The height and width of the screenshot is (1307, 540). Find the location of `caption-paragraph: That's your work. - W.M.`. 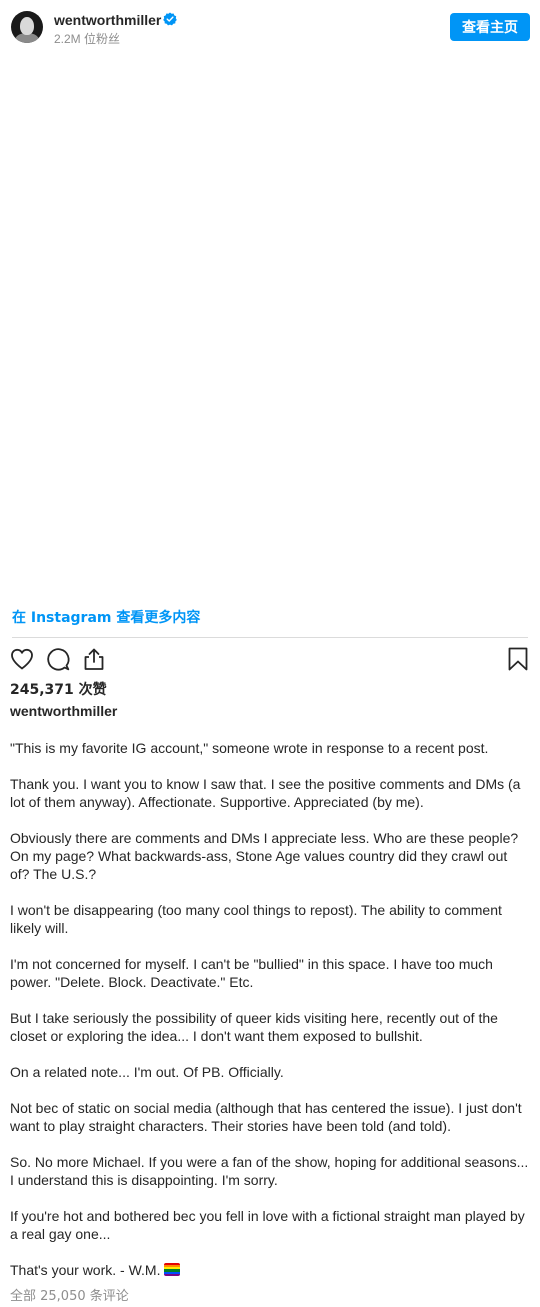

caption-paragraph: That's your work. - W.M. is located at coordinates (85, 1270).